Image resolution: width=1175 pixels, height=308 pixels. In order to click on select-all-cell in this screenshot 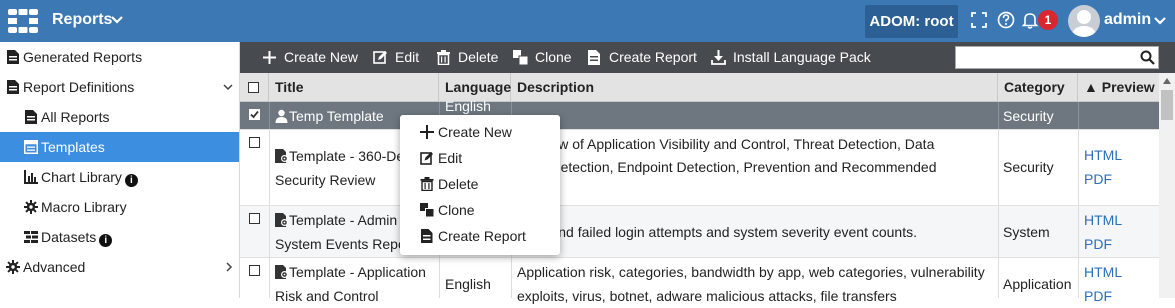, I will do `click(254, 87)`.